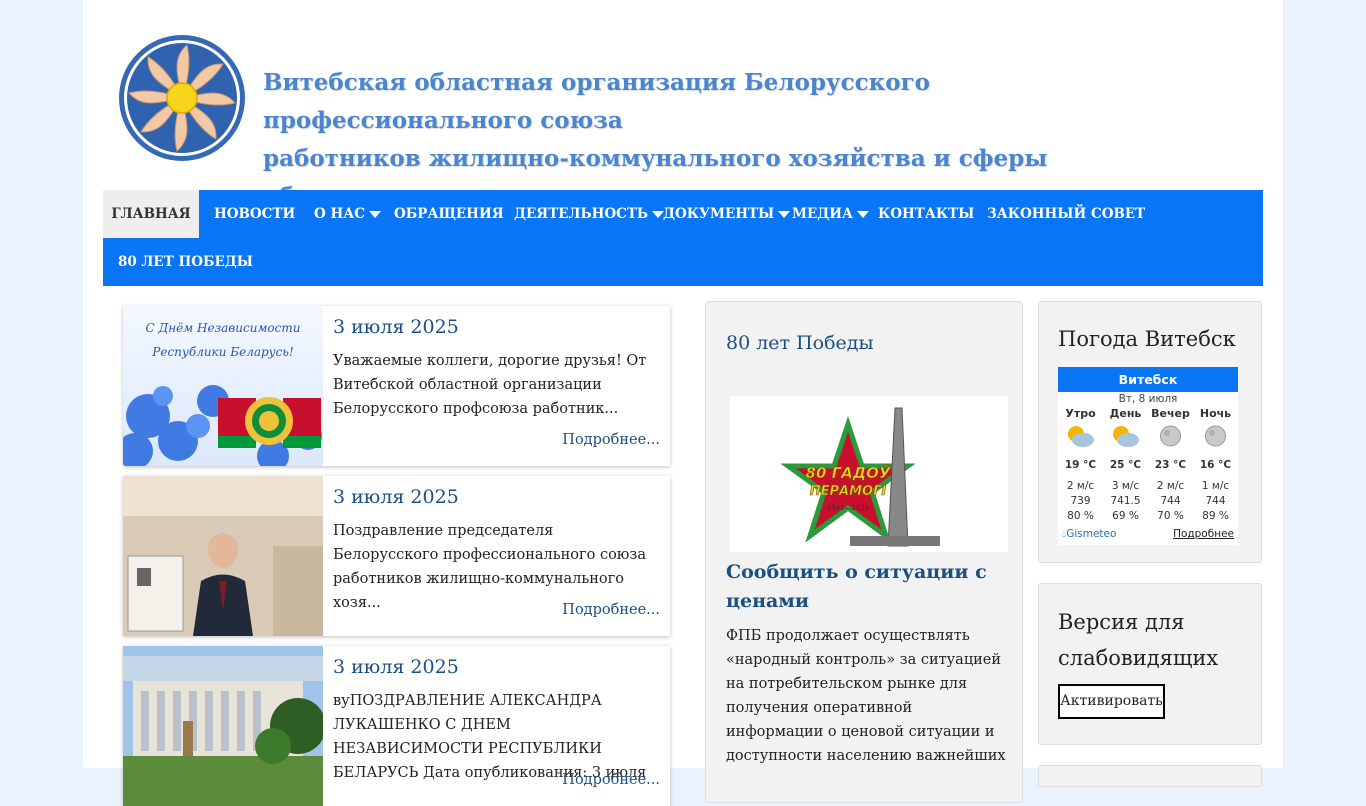 Image resolution: width=1366 pixels, height=806 pixels. I want to click on nav-item-appeals: Обращения, so click(449, 214).